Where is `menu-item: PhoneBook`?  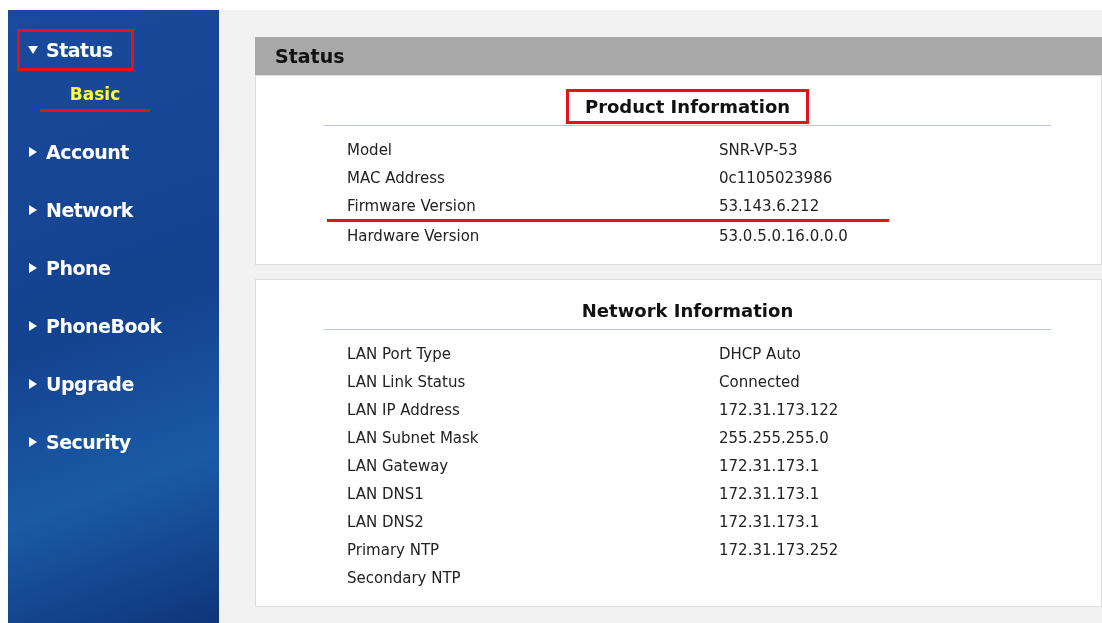 menu-item: PhoneBook is located at coordinates (85, 326).